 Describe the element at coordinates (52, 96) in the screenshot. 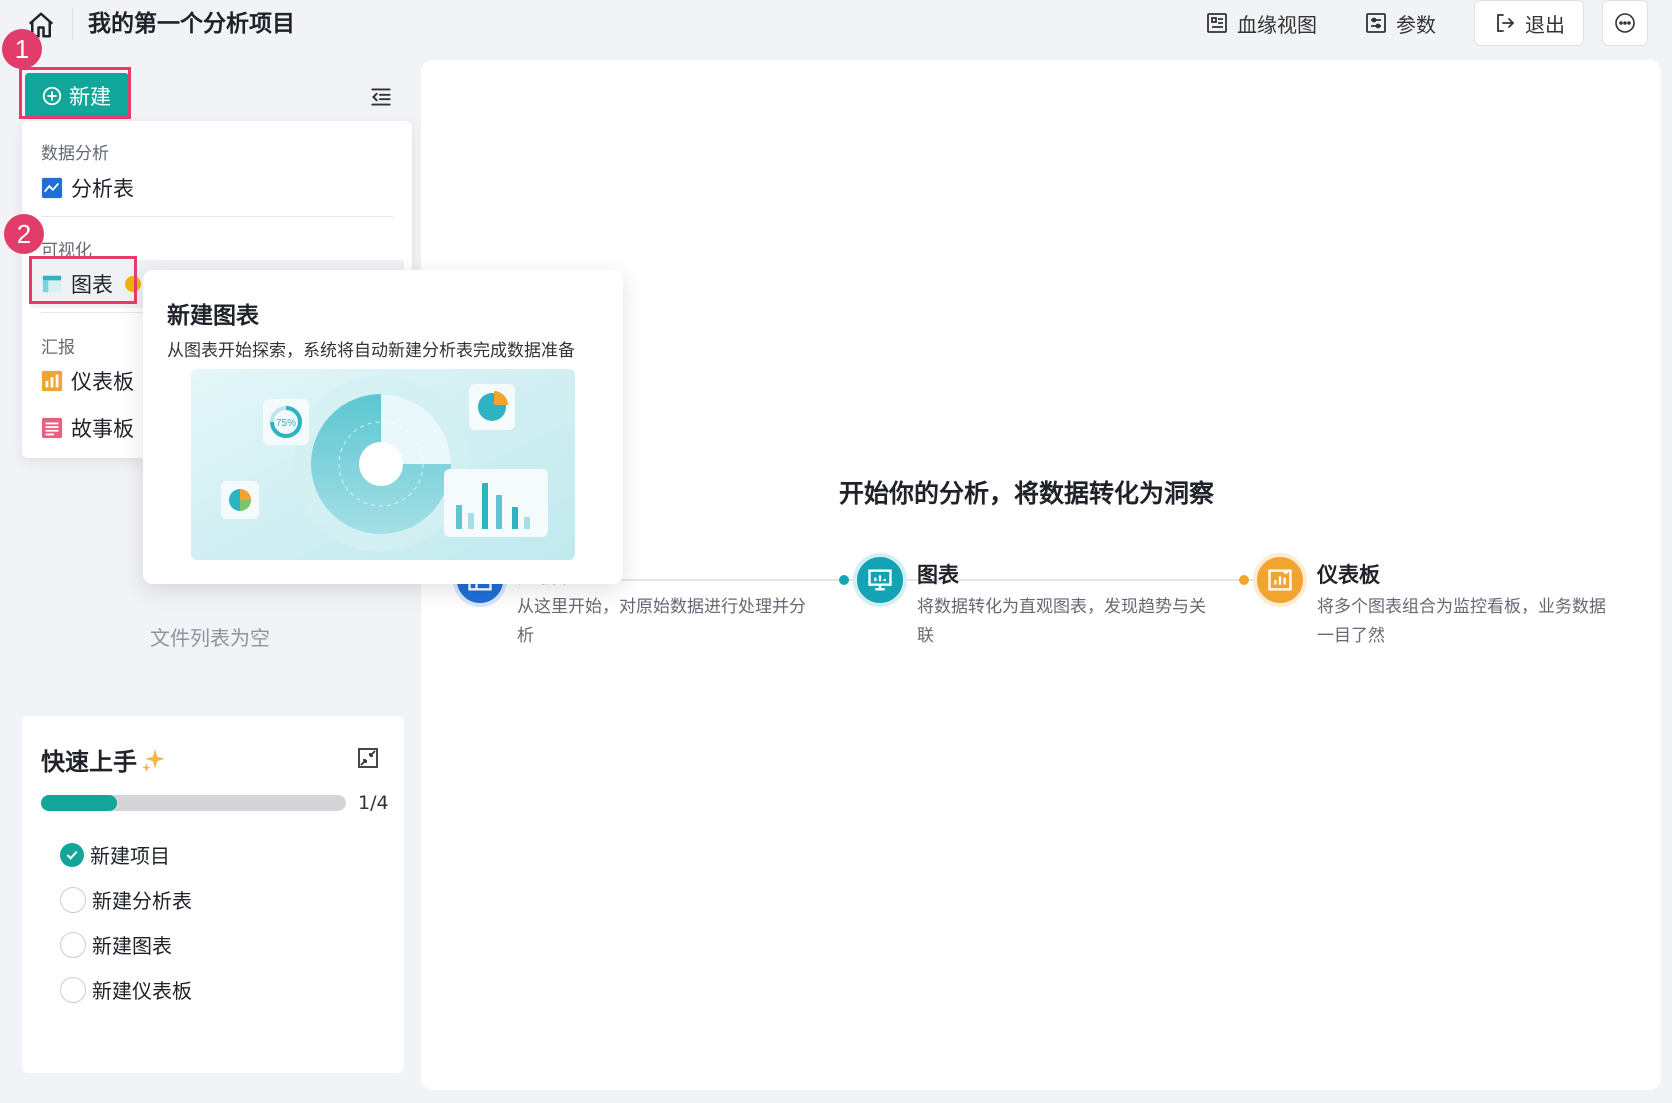

I see `add-circle-icon` at that location.